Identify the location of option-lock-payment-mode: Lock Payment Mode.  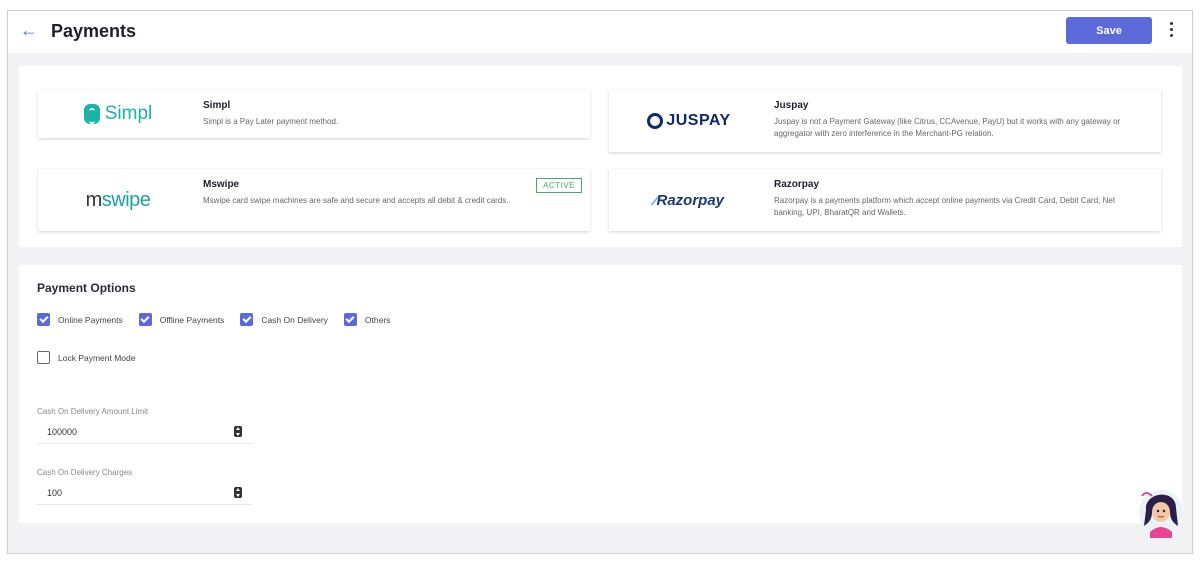
(86, 357).